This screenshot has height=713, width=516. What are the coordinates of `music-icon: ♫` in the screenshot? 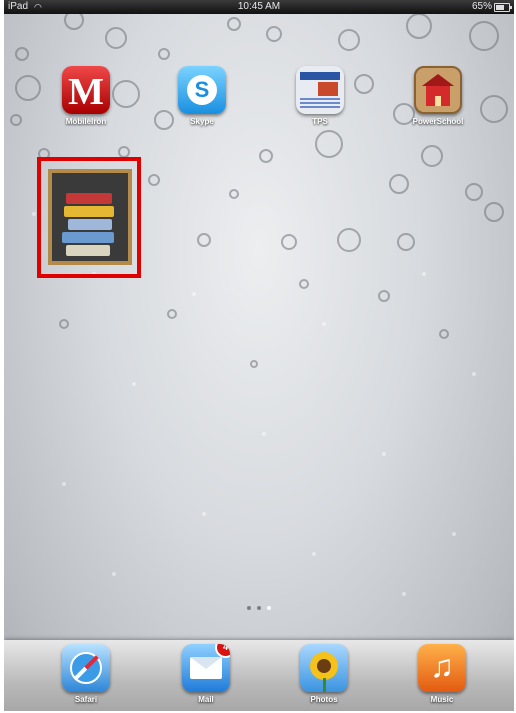 It's located at (442, 668).